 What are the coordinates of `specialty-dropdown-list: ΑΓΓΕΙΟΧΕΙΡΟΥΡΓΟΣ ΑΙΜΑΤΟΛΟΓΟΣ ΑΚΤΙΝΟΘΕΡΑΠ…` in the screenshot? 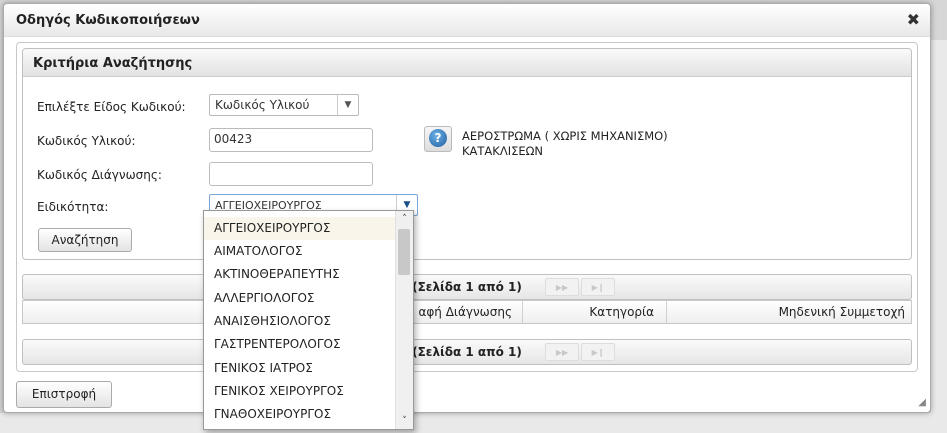 It's located at (308, 320).